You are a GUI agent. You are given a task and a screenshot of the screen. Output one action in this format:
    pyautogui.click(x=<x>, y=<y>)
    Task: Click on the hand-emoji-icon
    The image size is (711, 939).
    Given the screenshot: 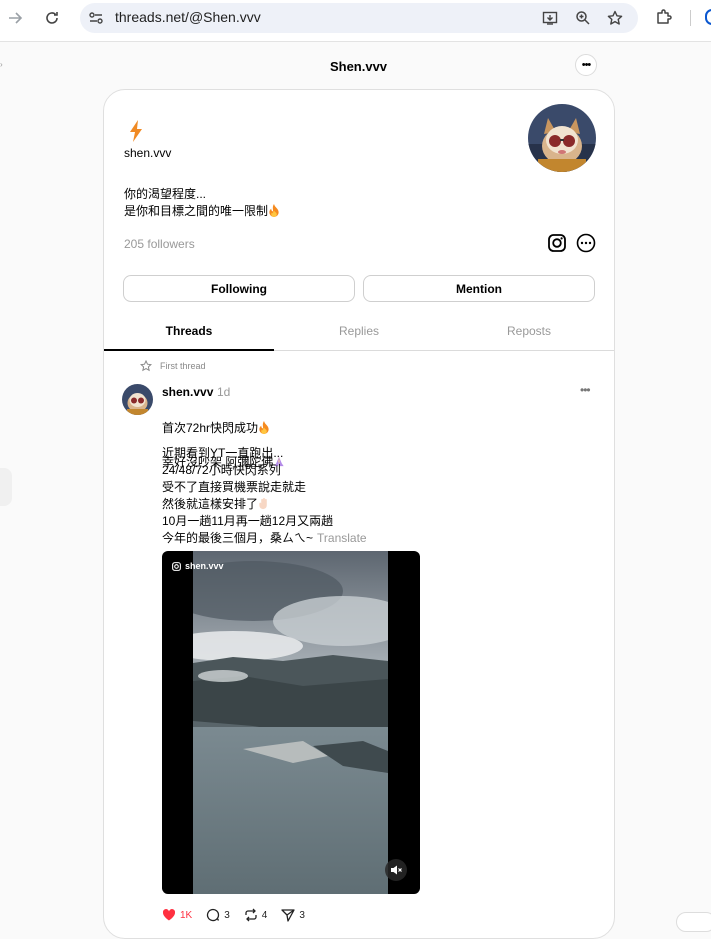 What is the action you would take?
    pyautogui.click(x=263, y=503)
    